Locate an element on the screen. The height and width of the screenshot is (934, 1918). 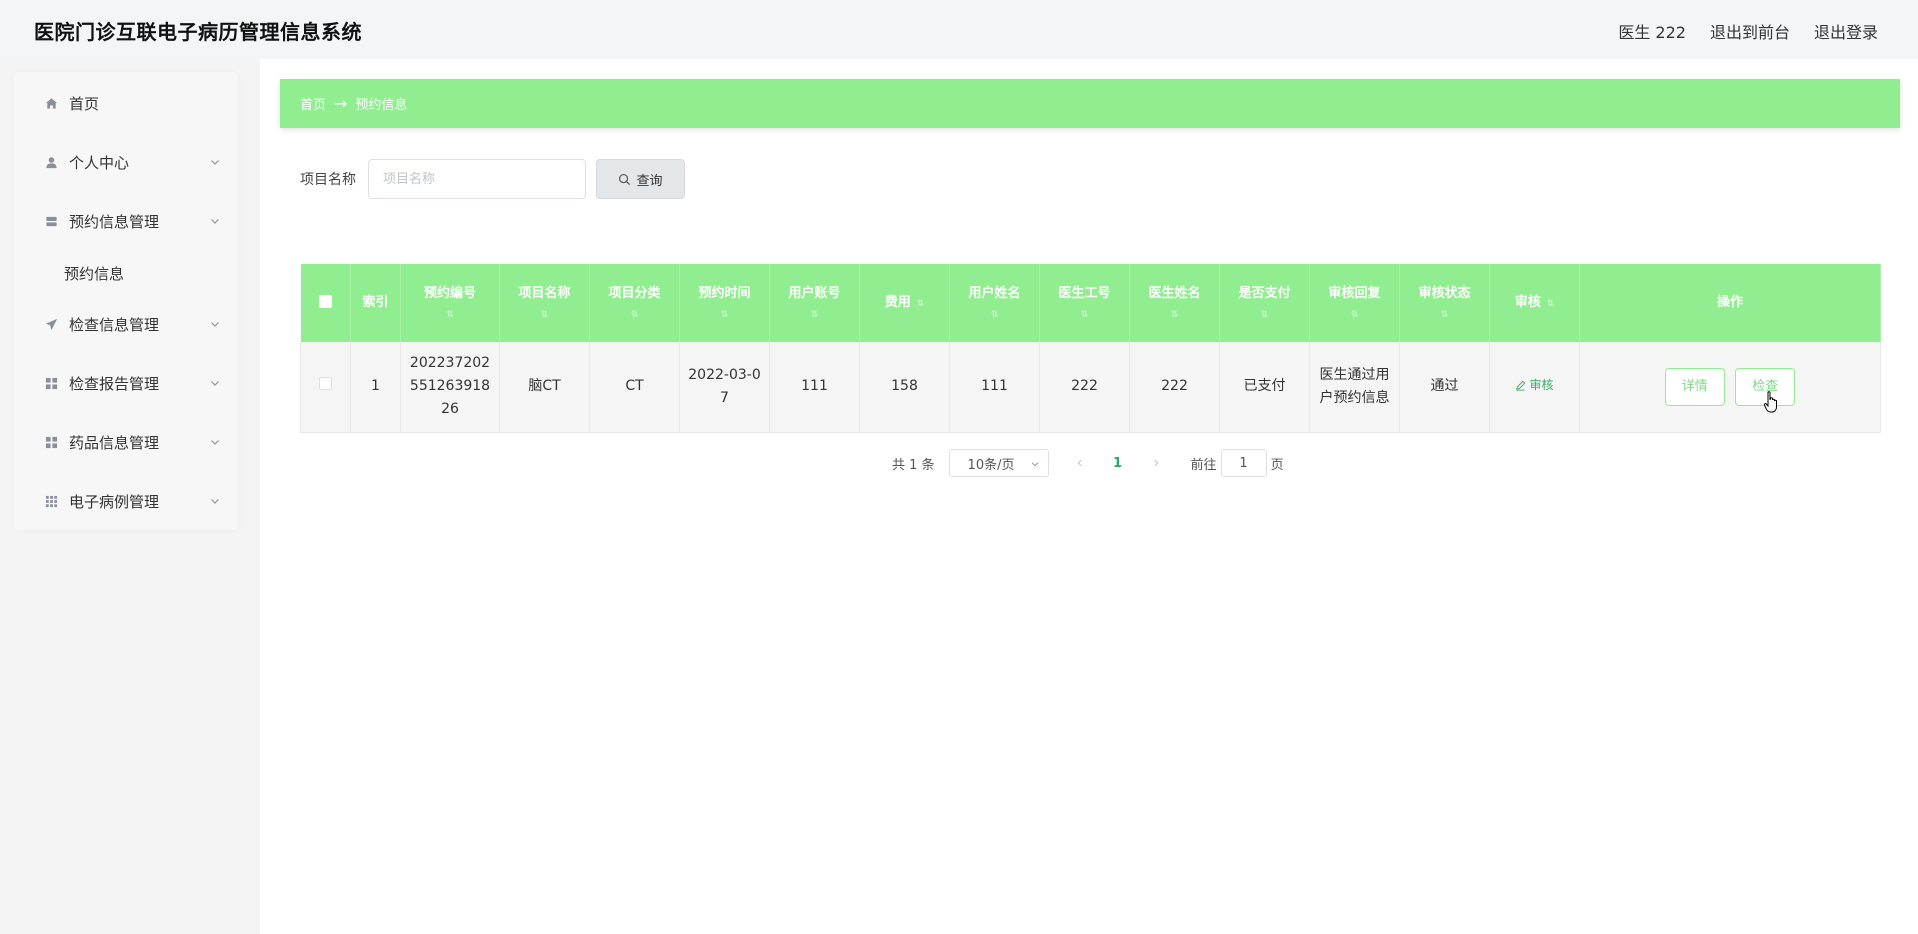
row-select-cell is located at coordinates (325, 387).